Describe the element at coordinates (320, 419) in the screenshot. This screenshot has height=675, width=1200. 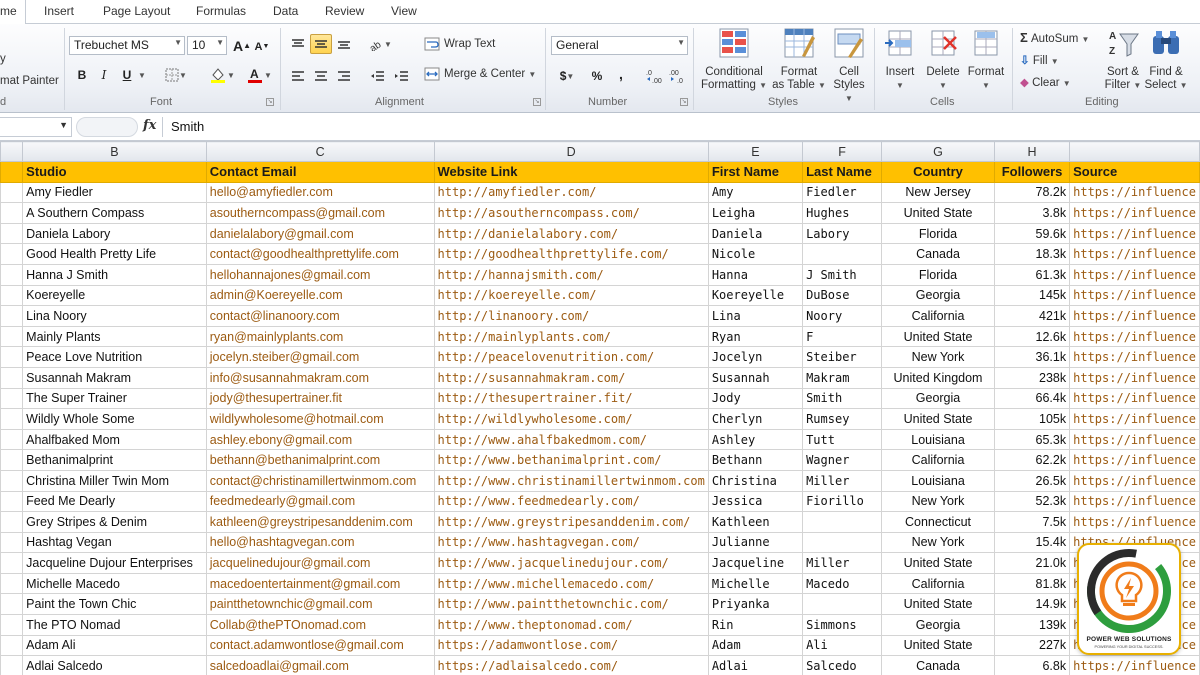
I see `cell-contact-email: wildlywholesome@hotmail.com` at that location.